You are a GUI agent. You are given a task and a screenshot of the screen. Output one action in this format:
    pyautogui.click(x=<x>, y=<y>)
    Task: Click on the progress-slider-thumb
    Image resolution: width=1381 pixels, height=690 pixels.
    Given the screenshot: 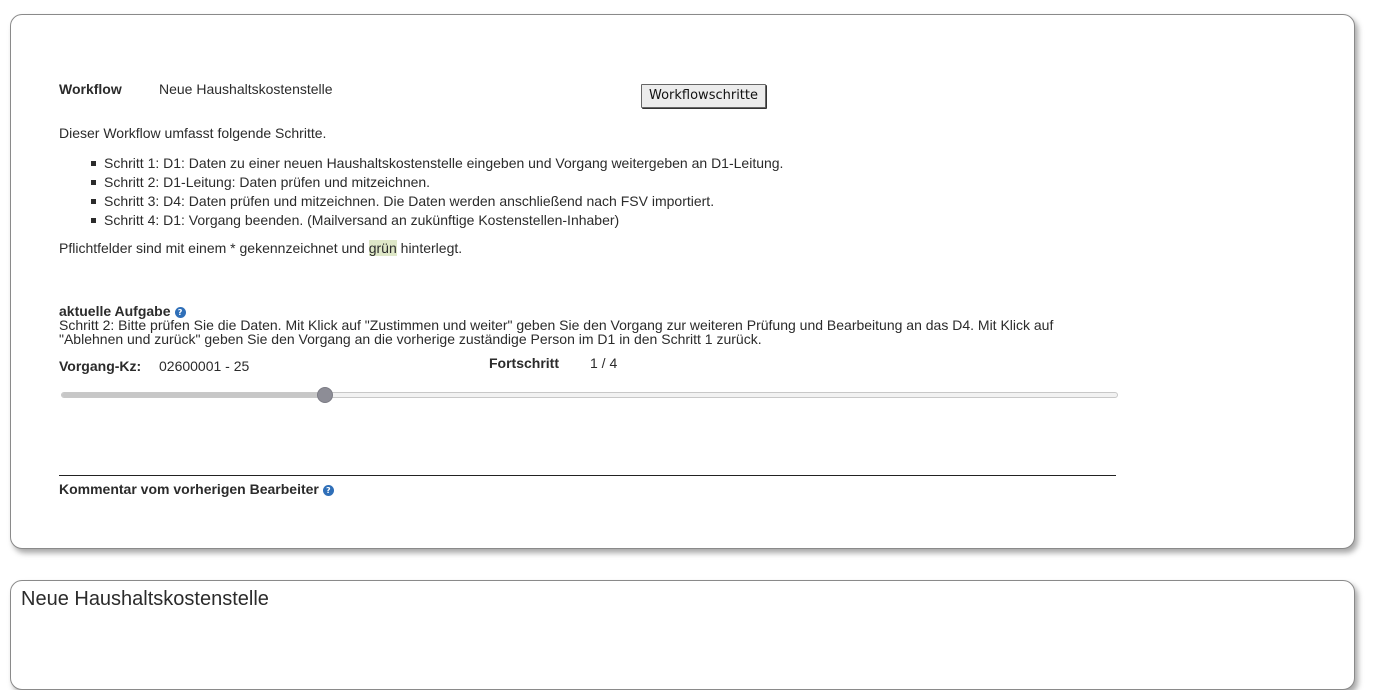 What is the action you would take?
    pyautogui.click(x=325, y=395)
    